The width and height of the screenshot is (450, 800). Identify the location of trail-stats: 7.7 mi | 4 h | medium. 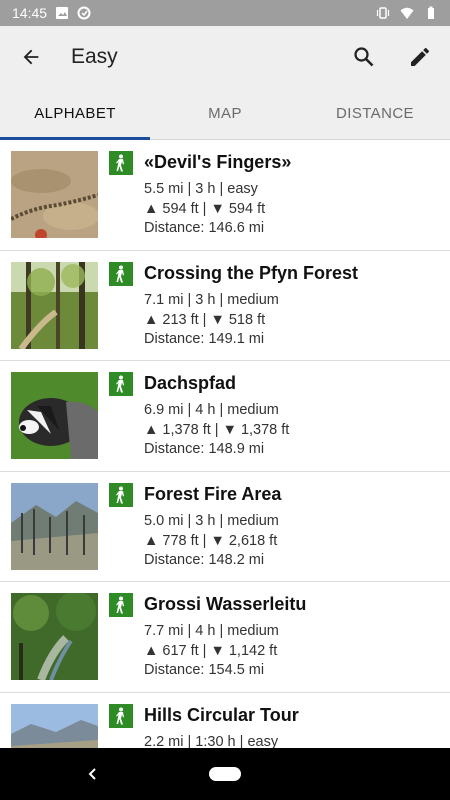
(211, 631).